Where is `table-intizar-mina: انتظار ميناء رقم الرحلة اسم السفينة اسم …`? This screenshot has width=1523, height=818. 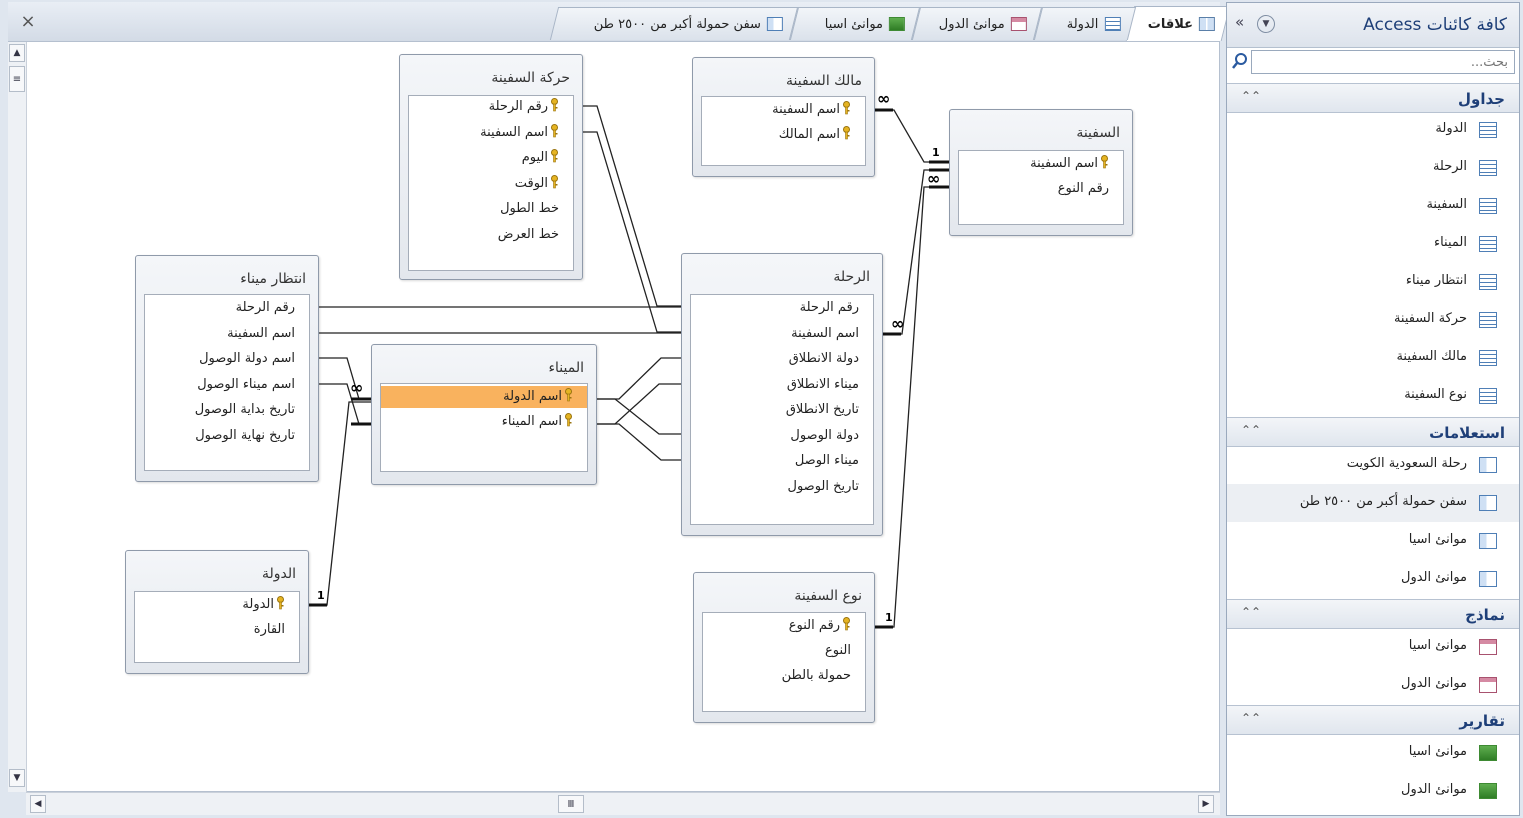
table-intizar-mina: انتظار ميناء رقم الرحلة اسم السفينة اسم … is located at coordinates (227, 368).